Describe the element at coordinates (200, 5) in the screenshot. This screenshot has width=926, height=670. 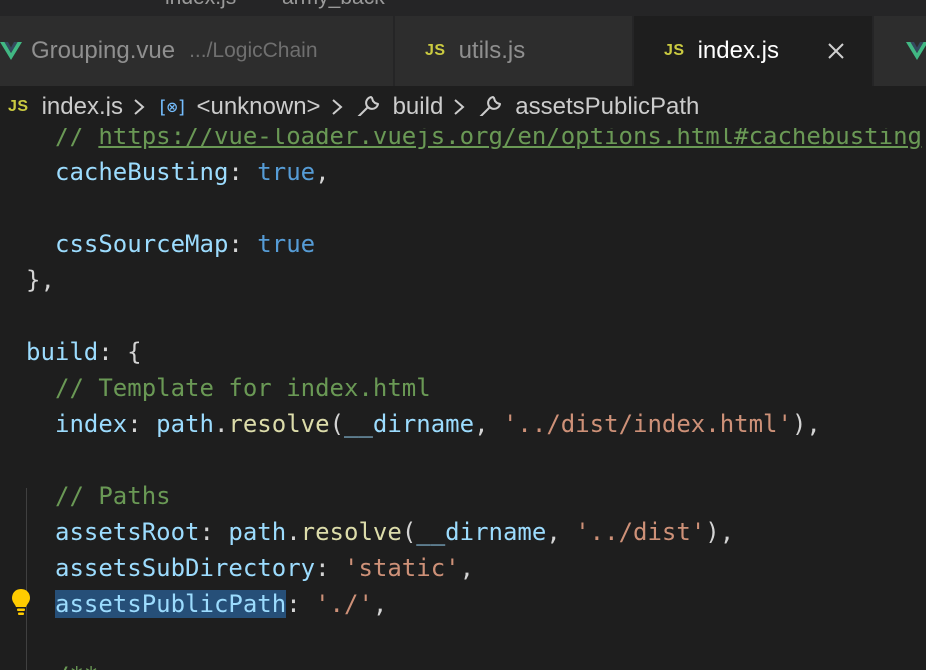
I see `title-strip-text-a: index.js` at that location.